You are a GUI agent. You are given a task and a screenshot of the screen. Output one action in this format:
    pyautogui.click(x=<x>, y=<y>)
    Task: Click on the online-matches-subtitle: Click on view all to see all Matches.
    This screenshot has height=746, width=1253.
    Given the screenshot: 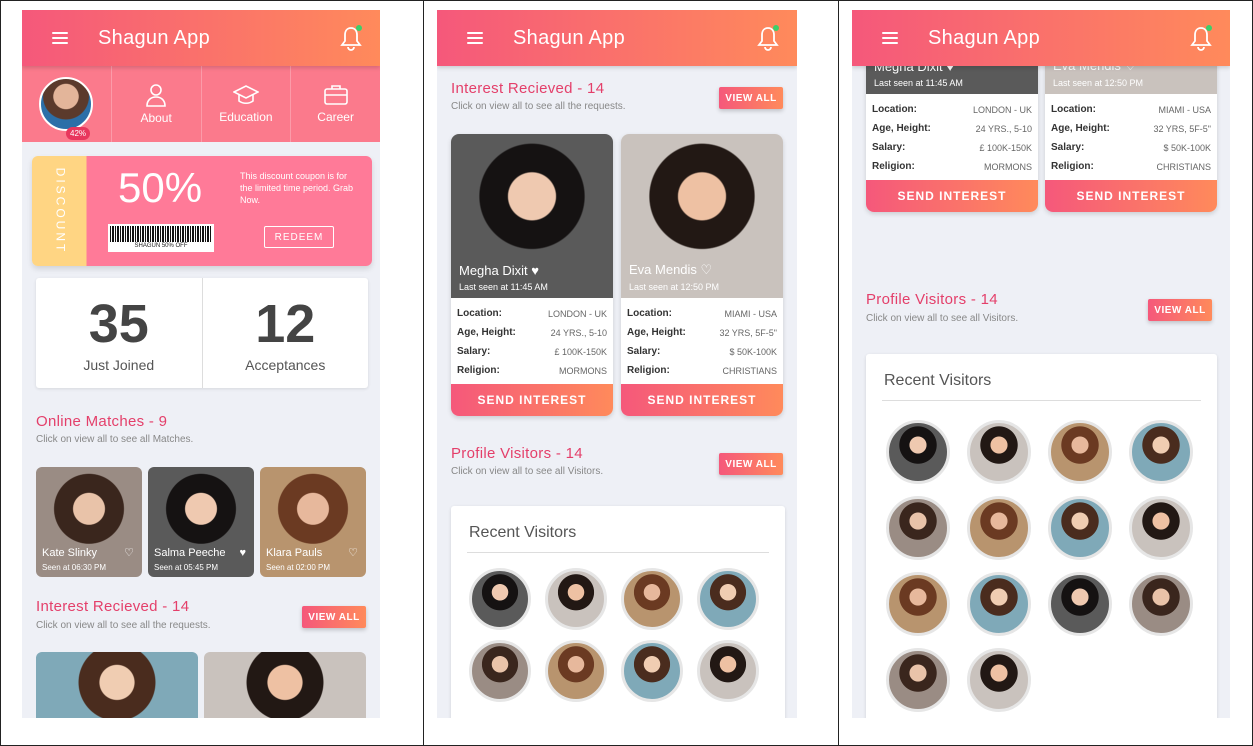 What is the action you would take?
    pyautogui.click(x=115, y=439)
    